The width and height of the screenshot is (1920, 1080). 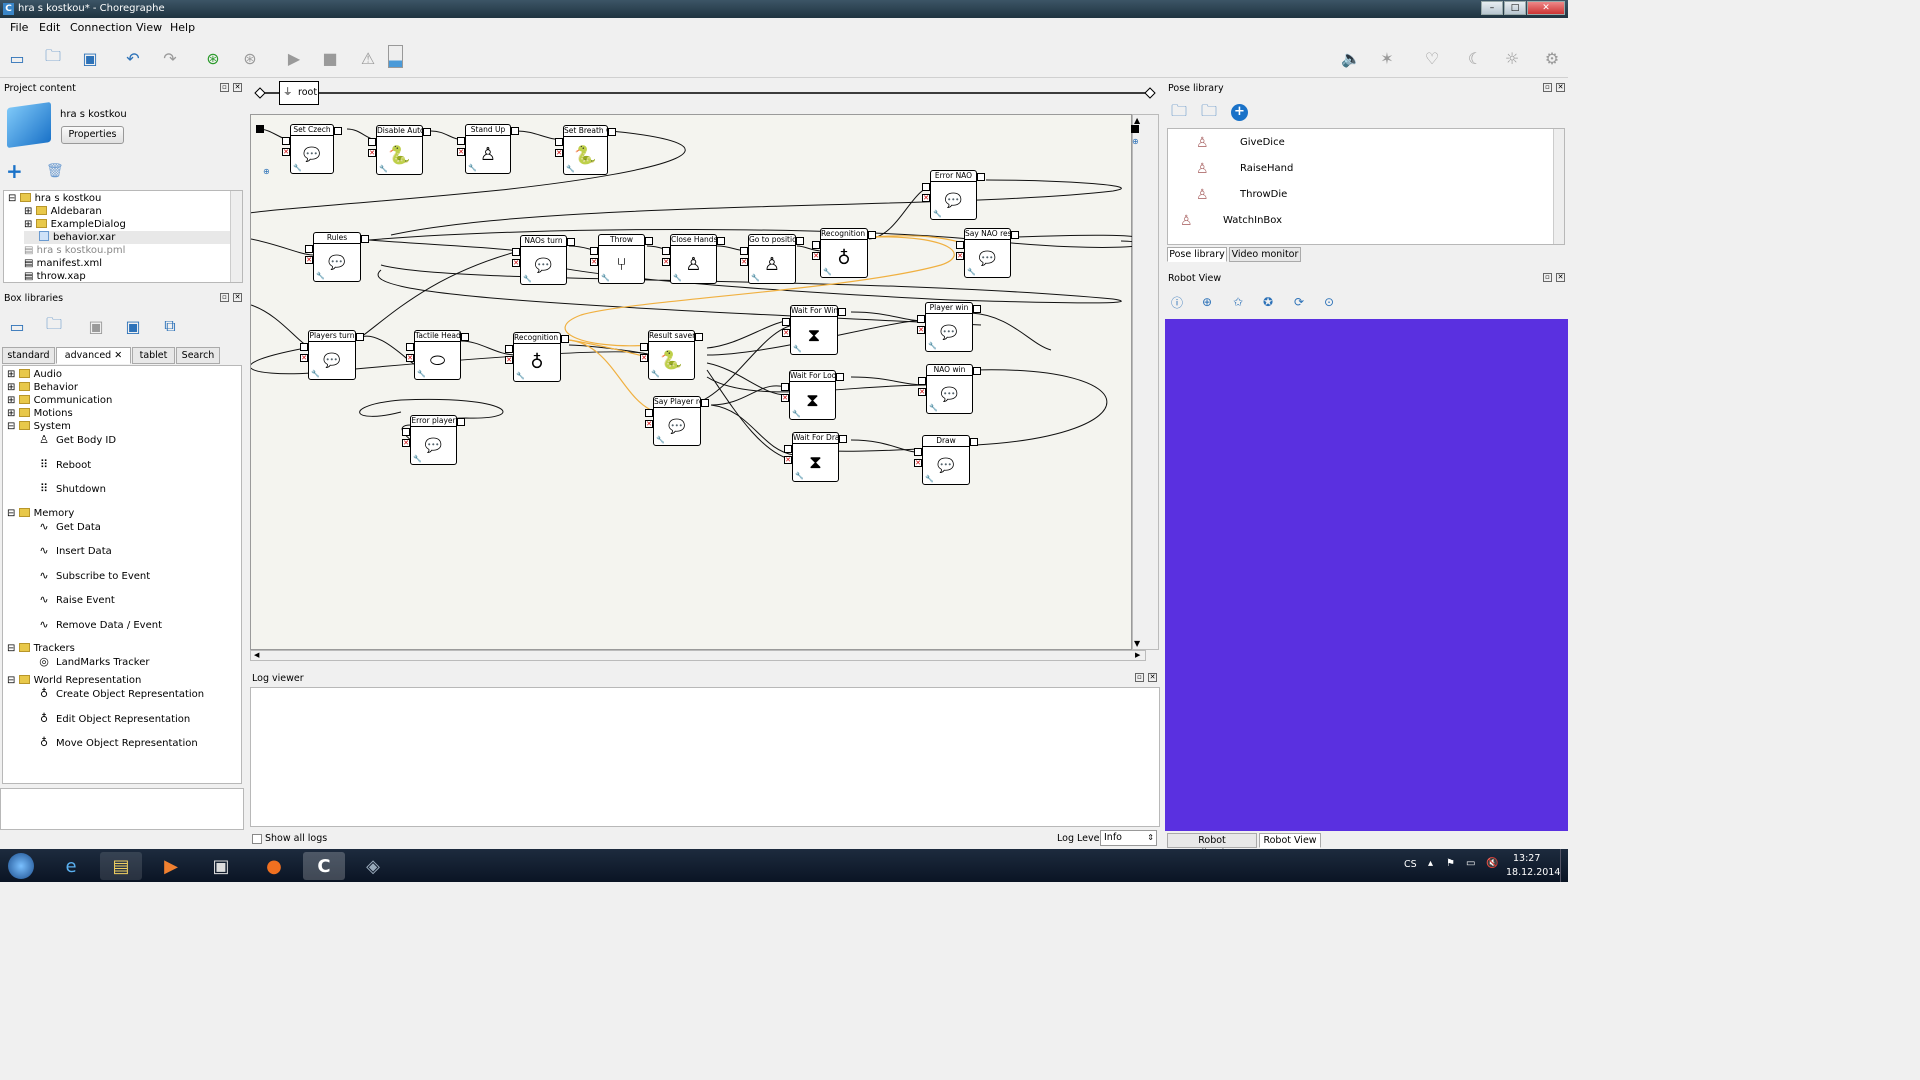 What do you see at coordinates (74, 680) in the screenshot?
I see `library-item-world-representation: ⊟ World Representation` at bounding box center [74, 680].